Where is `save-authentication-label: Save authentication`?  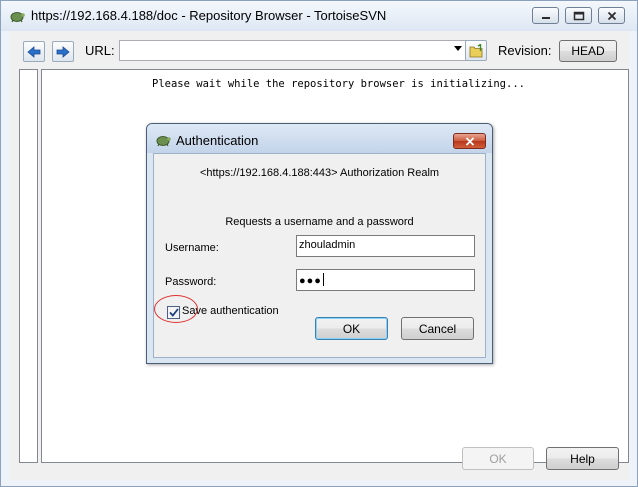
save-authentication-label: Save authentication is located at coordinates (230, 311).